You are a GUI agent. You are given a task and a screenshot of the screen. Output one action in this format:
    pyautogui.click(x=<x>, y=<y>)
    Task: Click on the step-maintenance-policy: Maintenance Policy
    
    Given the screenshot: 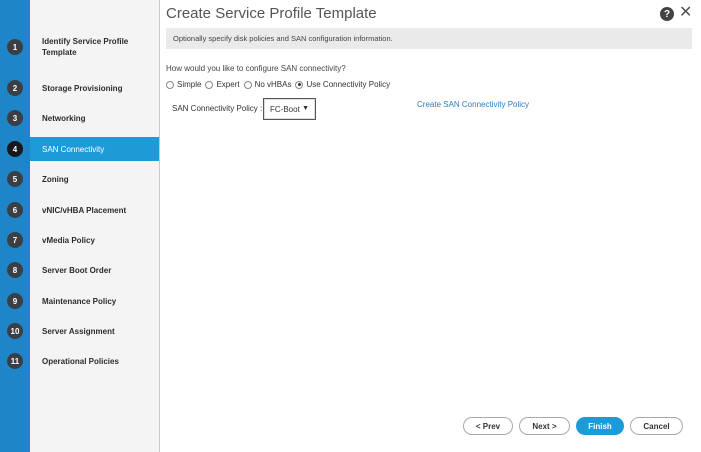 What is the action you would take?
    pyautogui.click(x=94, y=301)
    